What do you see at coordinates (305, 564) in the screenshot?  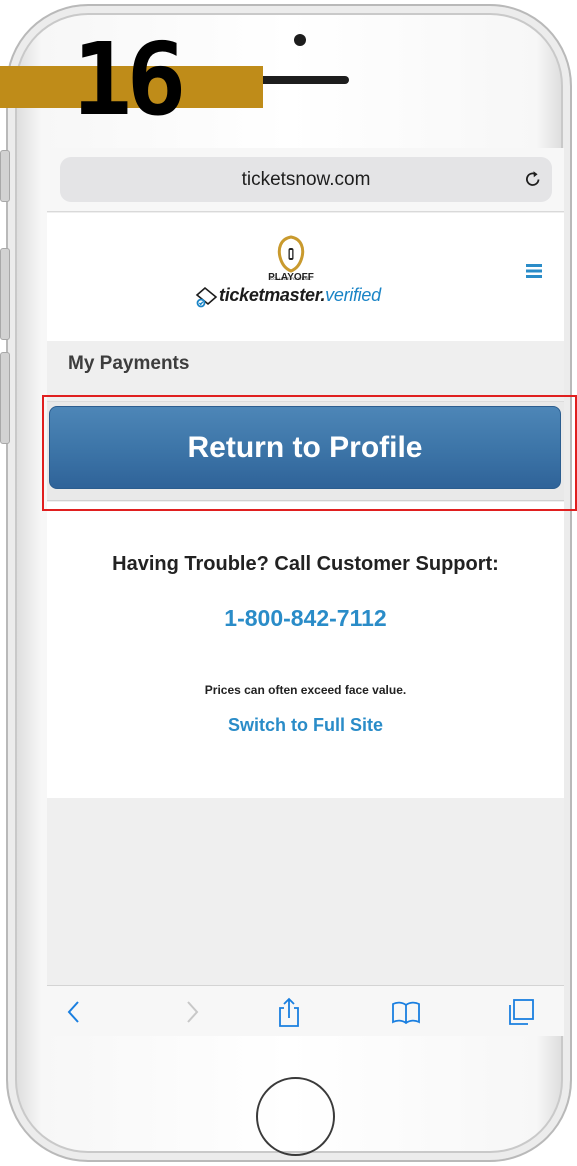 I see `support-heading: Having Trouble? Call Customer Support:` at bounding box center [305, 564].